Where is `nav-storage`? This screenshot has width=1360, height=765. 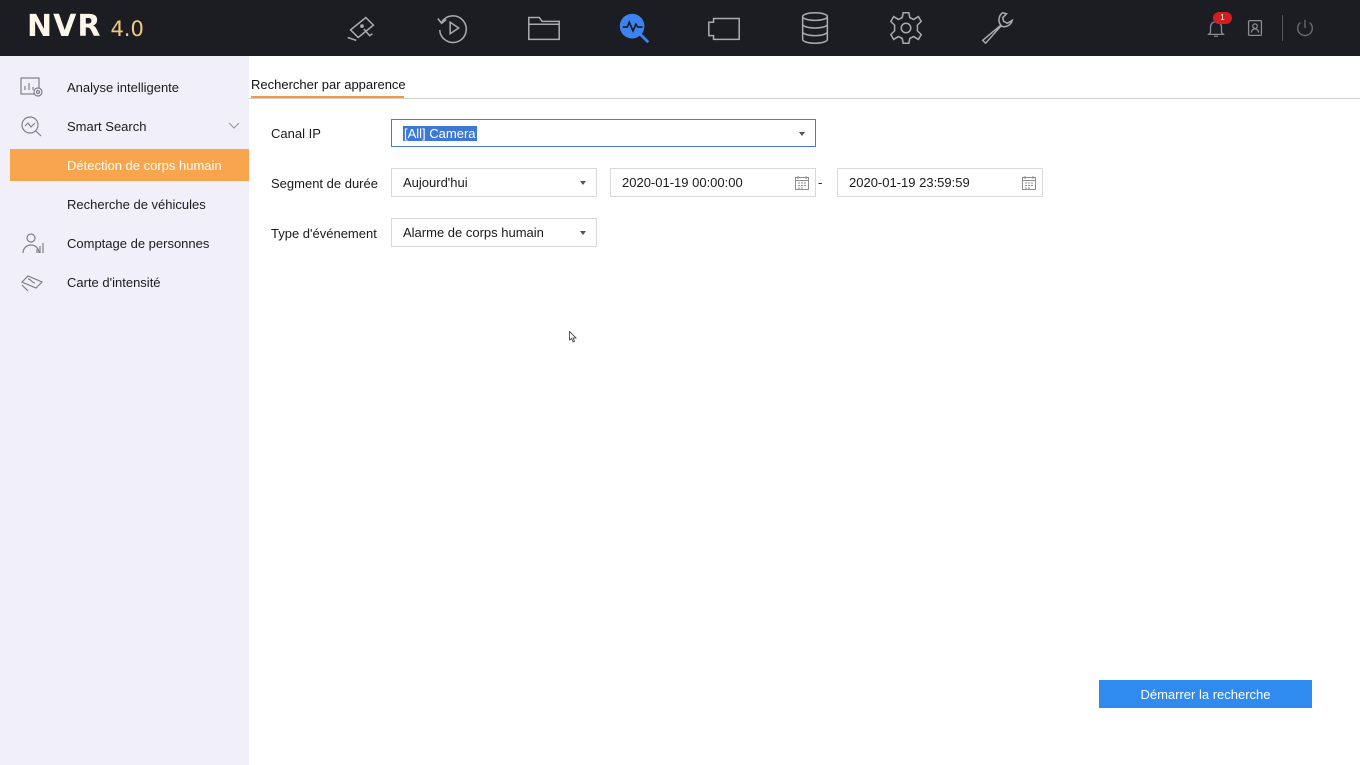
nav-storage is located at coordinates (815, 28).